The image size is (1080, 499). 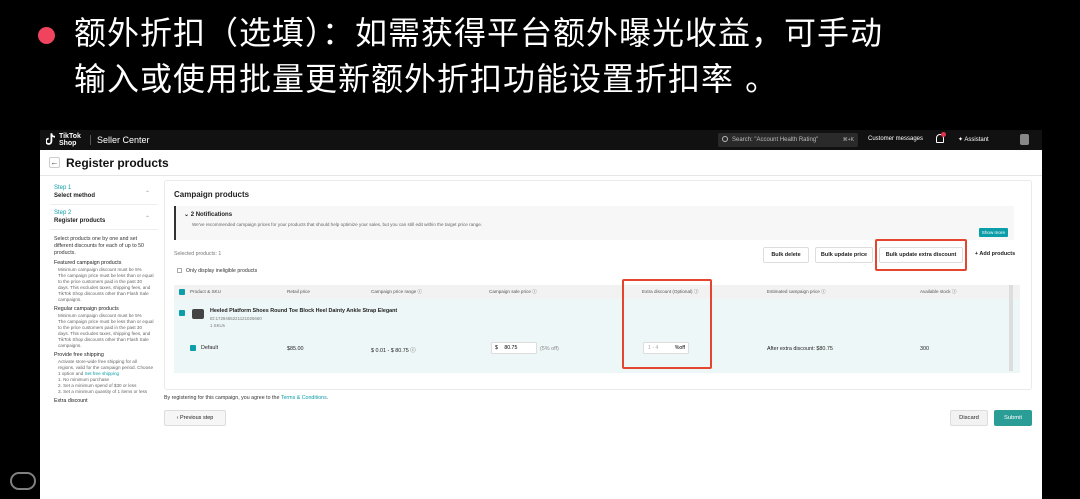 What do you see at coordinates (71, 401) in the screenshot?
I see `guide-extra-title: Extra discount` at bounding box center [71, 401].